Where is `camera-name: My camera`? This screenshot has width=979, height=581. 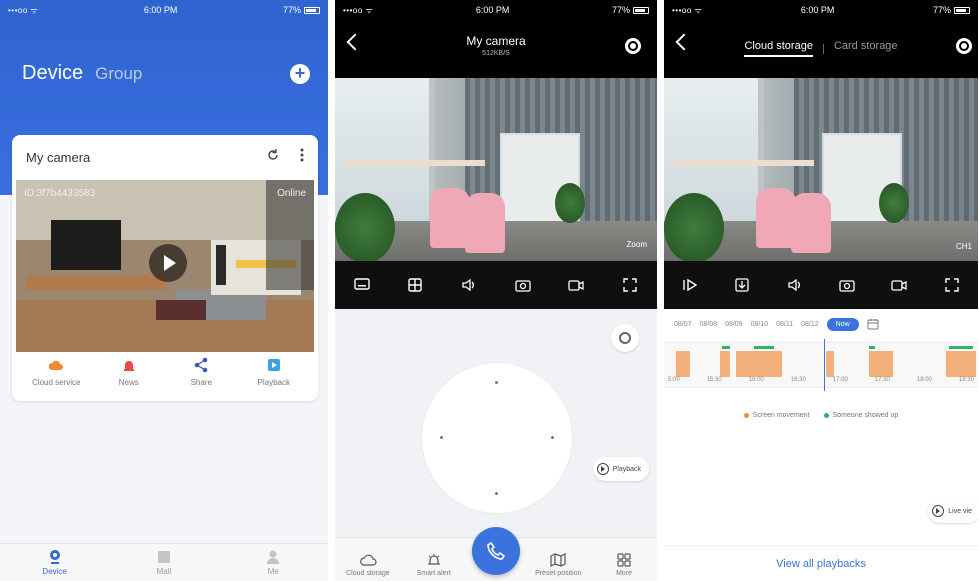 camera-name: My camera is located at coordinates (58, 157).